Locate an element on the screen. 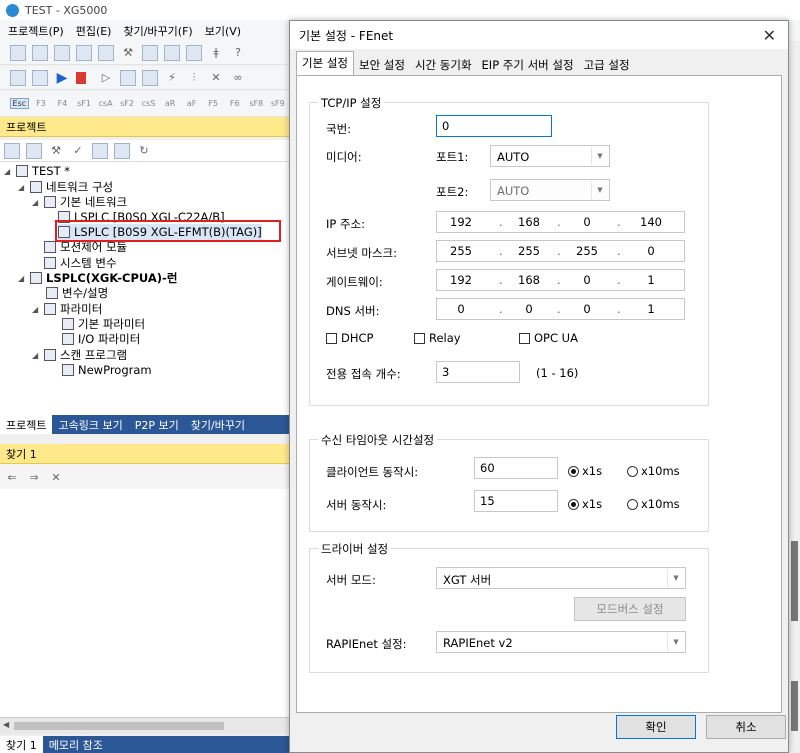 This screenshot has height=753, width=800. tree-item-basic-parameters: 기본 파라미터 is located at coordinates (103, 324).